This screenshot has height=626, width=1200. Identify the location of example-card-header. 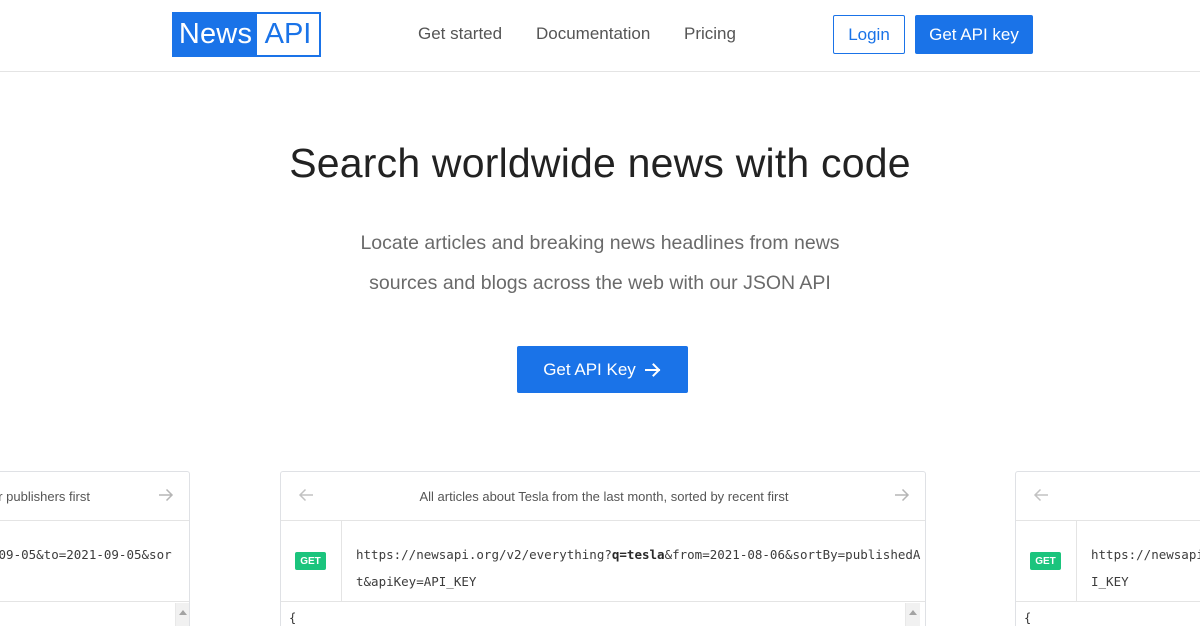
(1108, 496).